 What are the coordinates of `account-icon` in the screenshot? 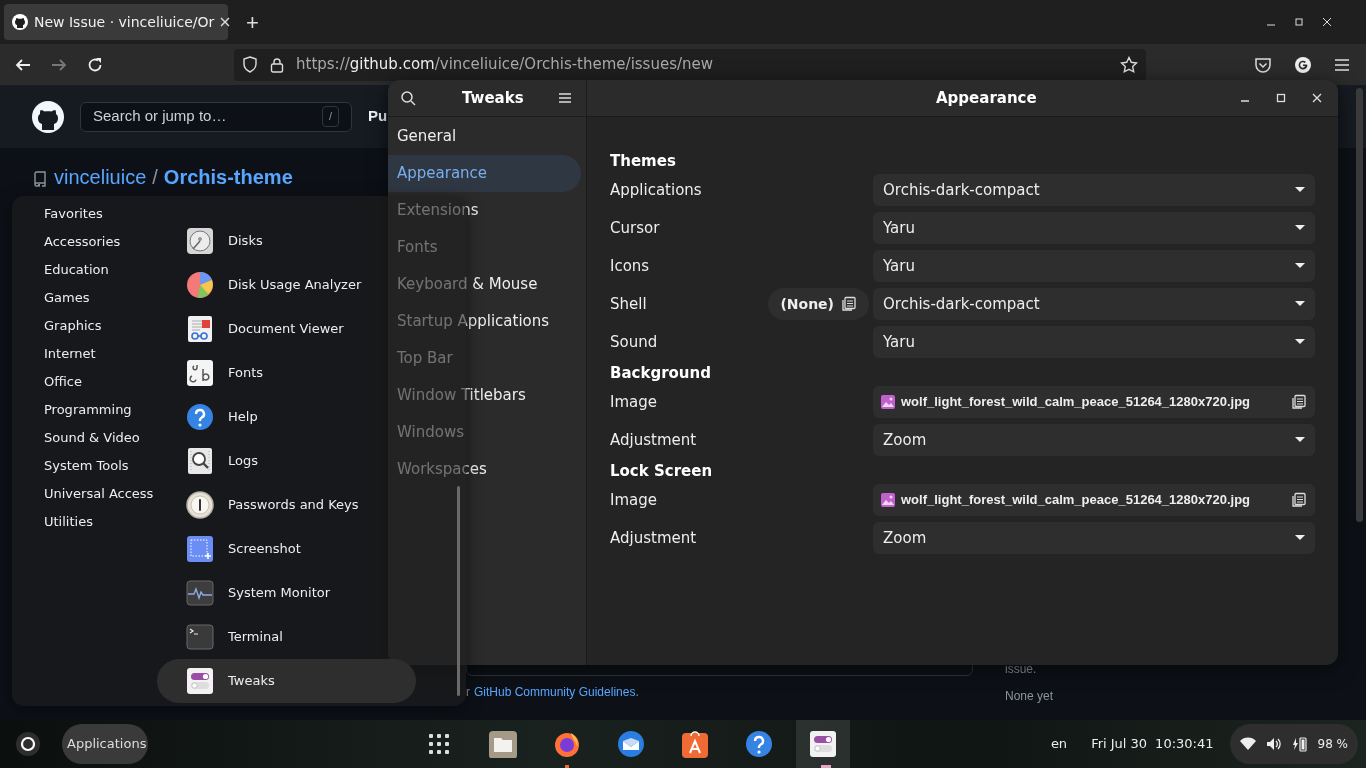 It's located at (1303, 64).